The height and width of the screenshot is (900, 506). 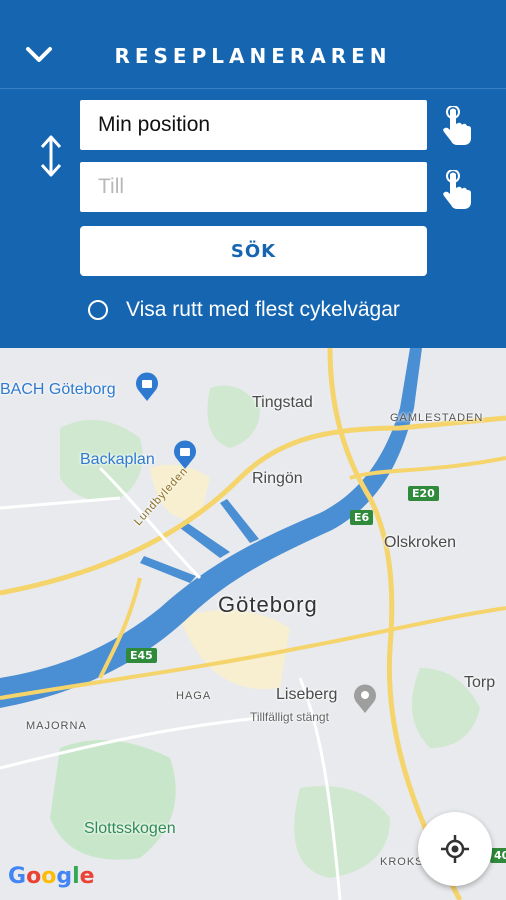 What do you see at coordinates (141, 655) in the screenshot?
I see `road-shield-e45: E45` at bounding box center [141, 655].